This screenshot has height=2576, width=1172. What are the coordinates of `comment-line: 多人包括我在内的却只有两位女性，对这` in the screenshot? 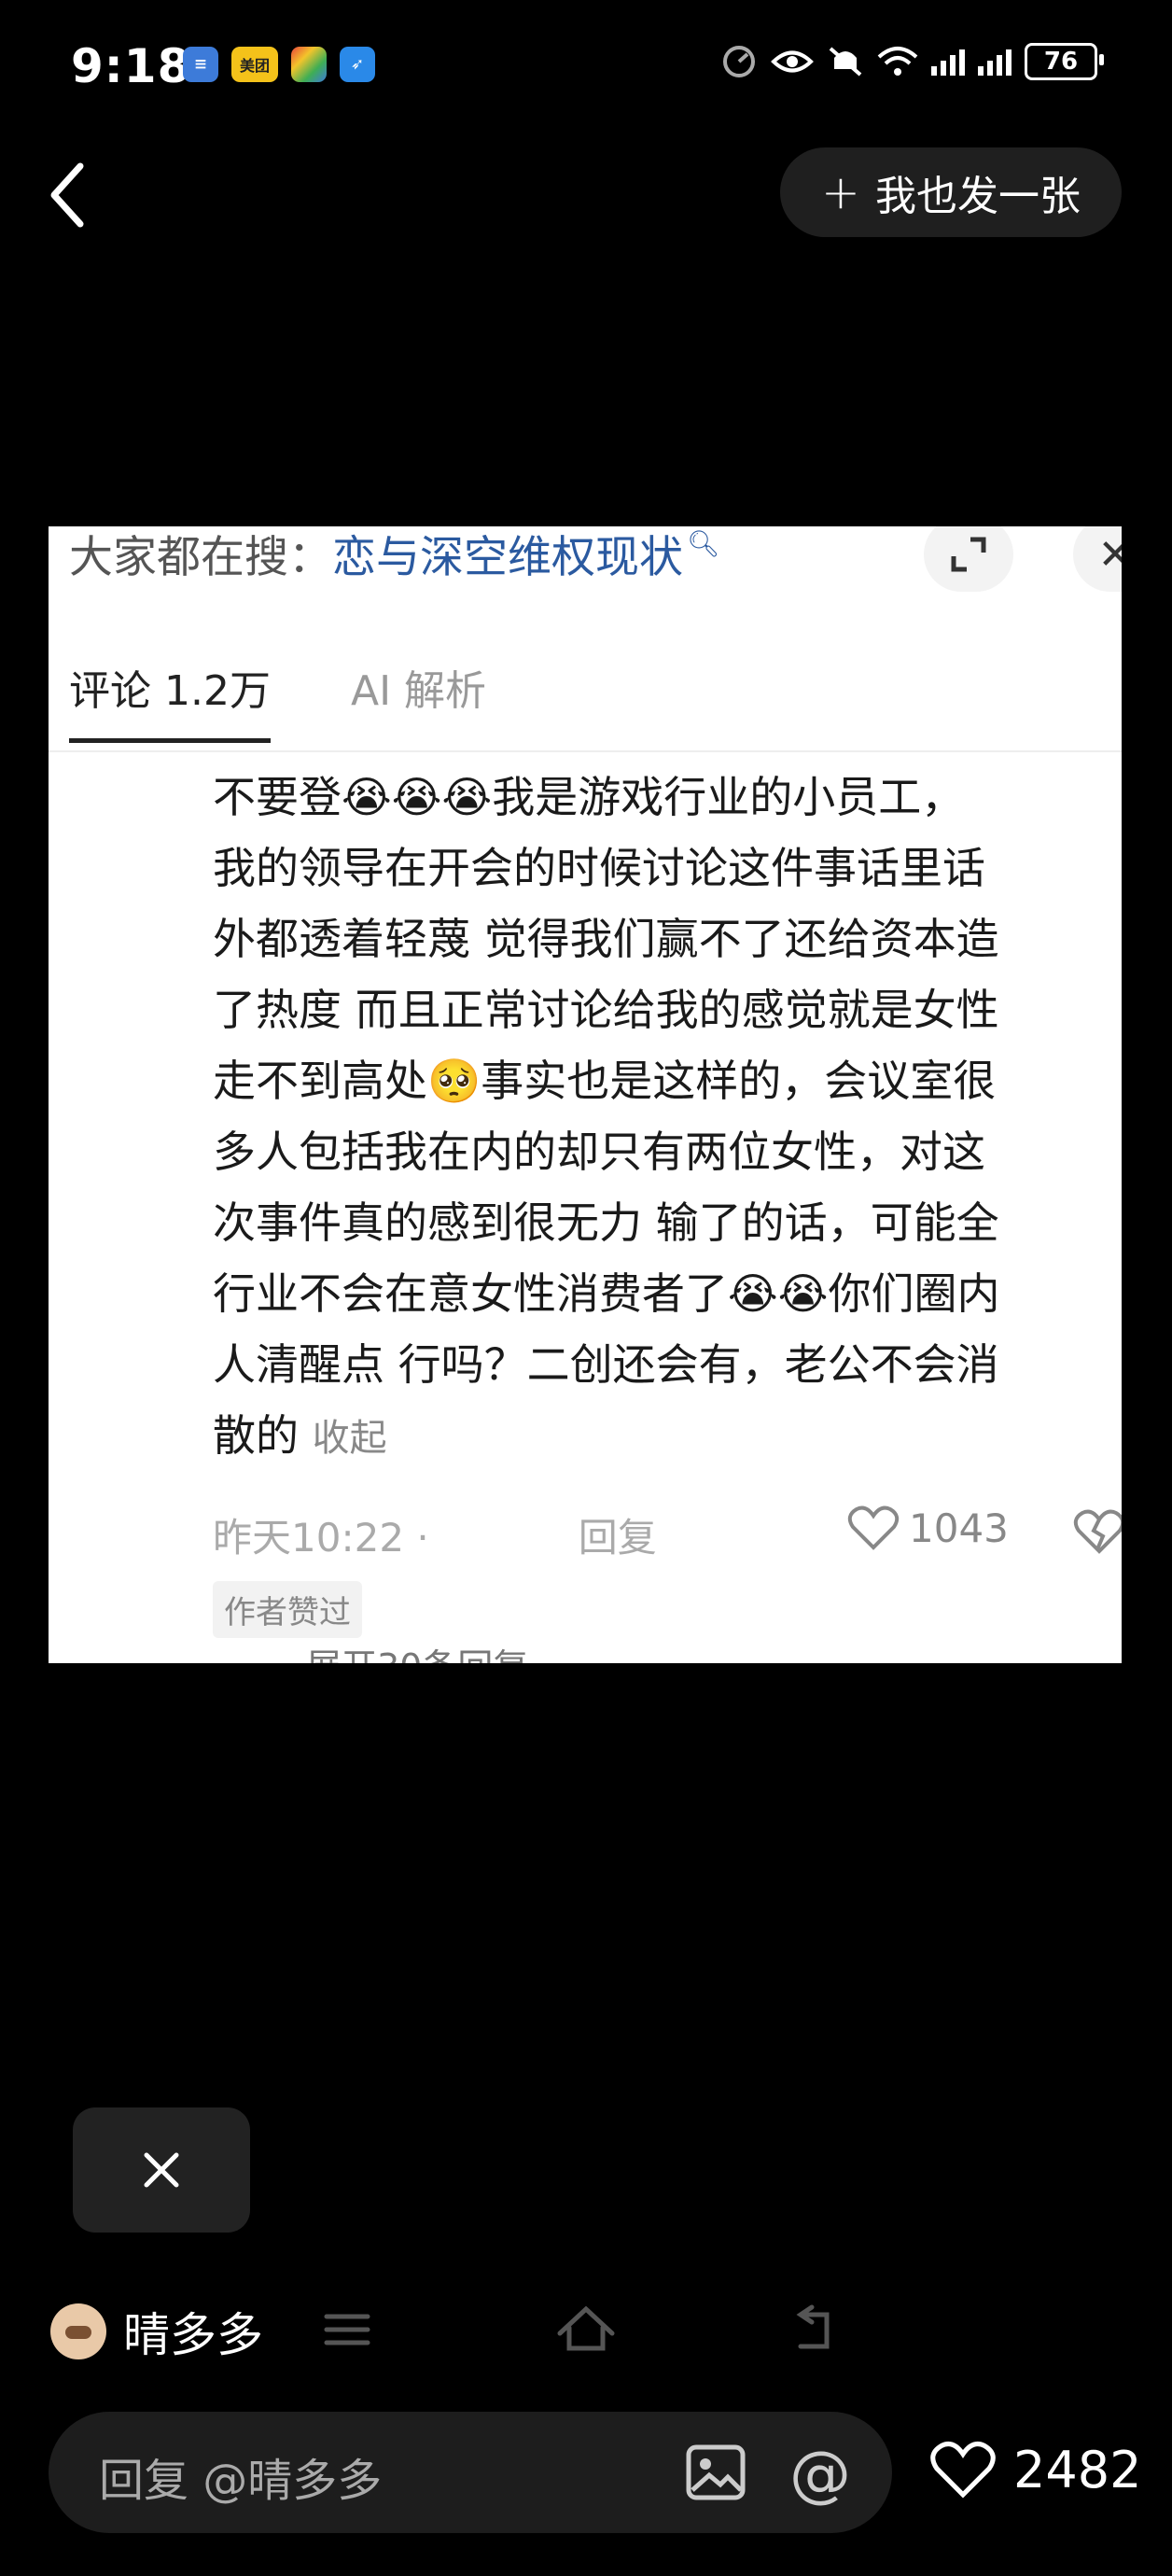 It's located at (599, 1152).